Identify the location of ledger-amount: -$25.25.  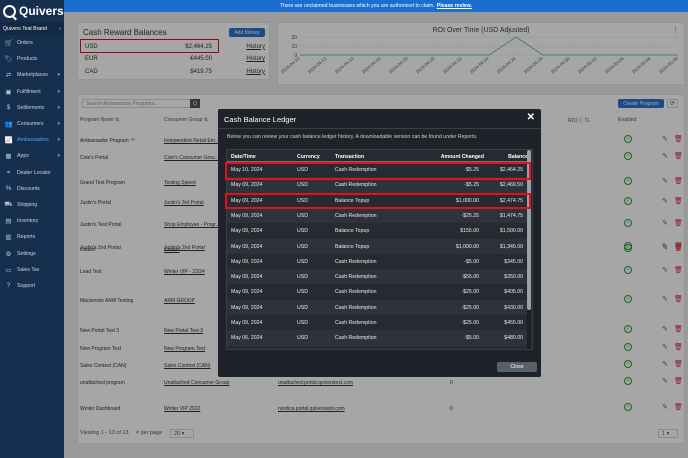
(470, 215).